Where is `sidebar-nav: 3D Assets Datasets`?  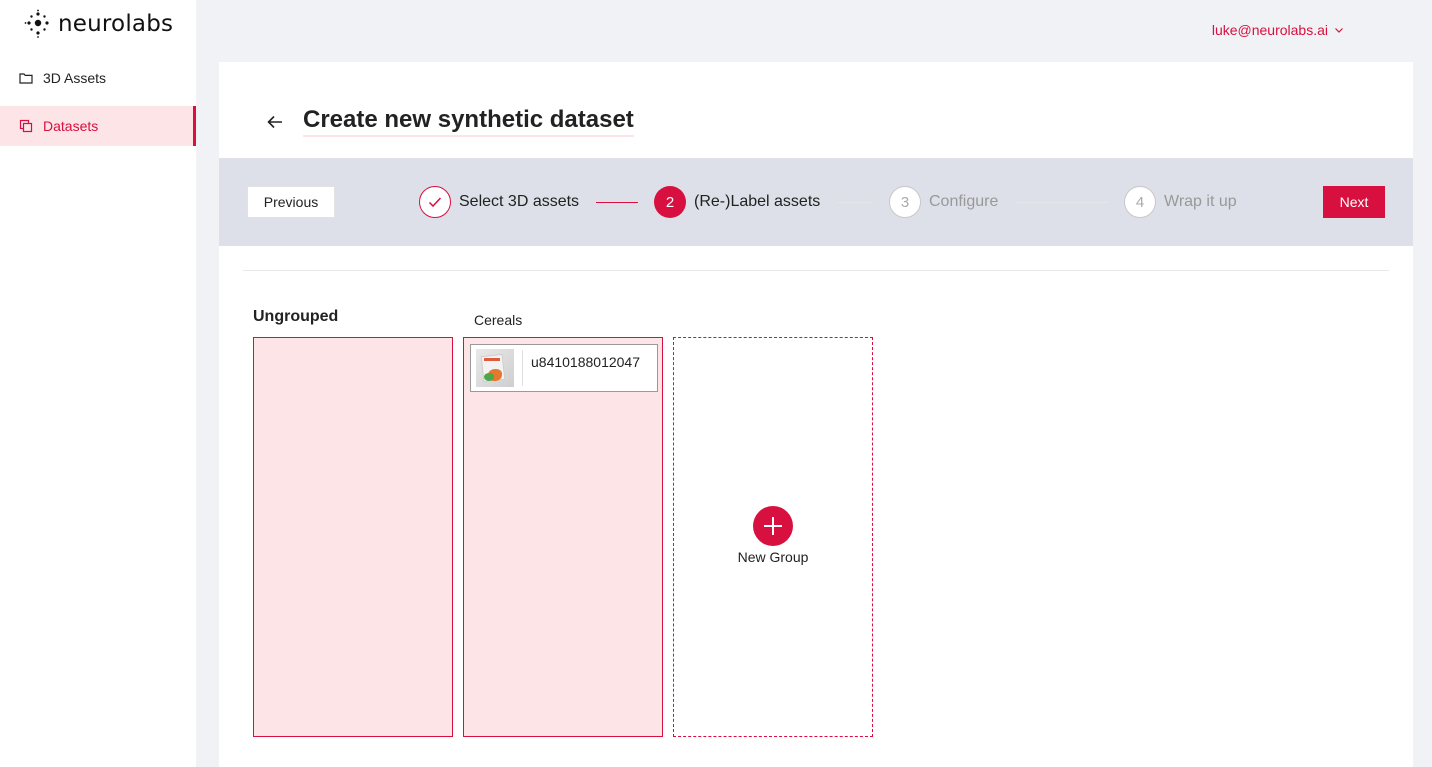
sidebar-nav: 3D Assets Datasets is located at coordinates (98, 102).